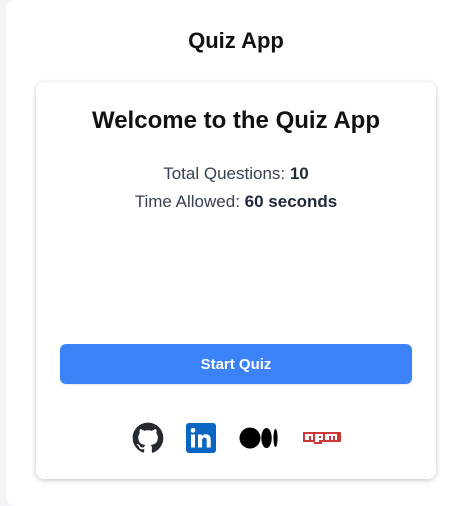 This screenshot has height=506, width=451. What do you see at coordinates (235, 120) in the screenshot?
I see `welcome-heading: Welcome to the Quiz App` at bounding box center [235, 120].